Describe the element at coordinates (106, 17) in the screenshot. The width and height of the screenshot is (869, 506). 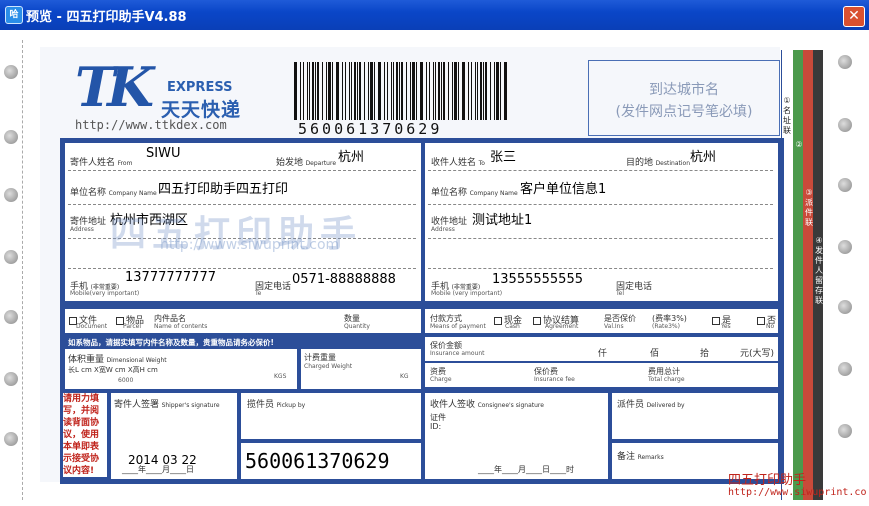
I see `window-title: 预览 - 四五打印助手V4.88` at that location.